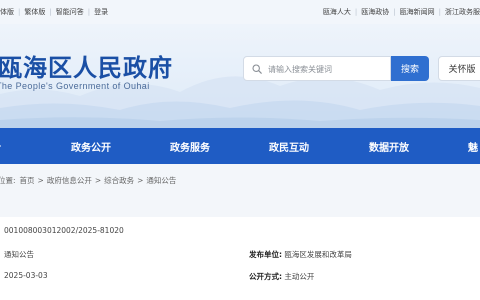 This screenshot has height=300, width=480. Describe the element at coordinates (460, 12) in the screenshot. I see `zhejiang-gov-service-link: 浙江政务服` at that location.